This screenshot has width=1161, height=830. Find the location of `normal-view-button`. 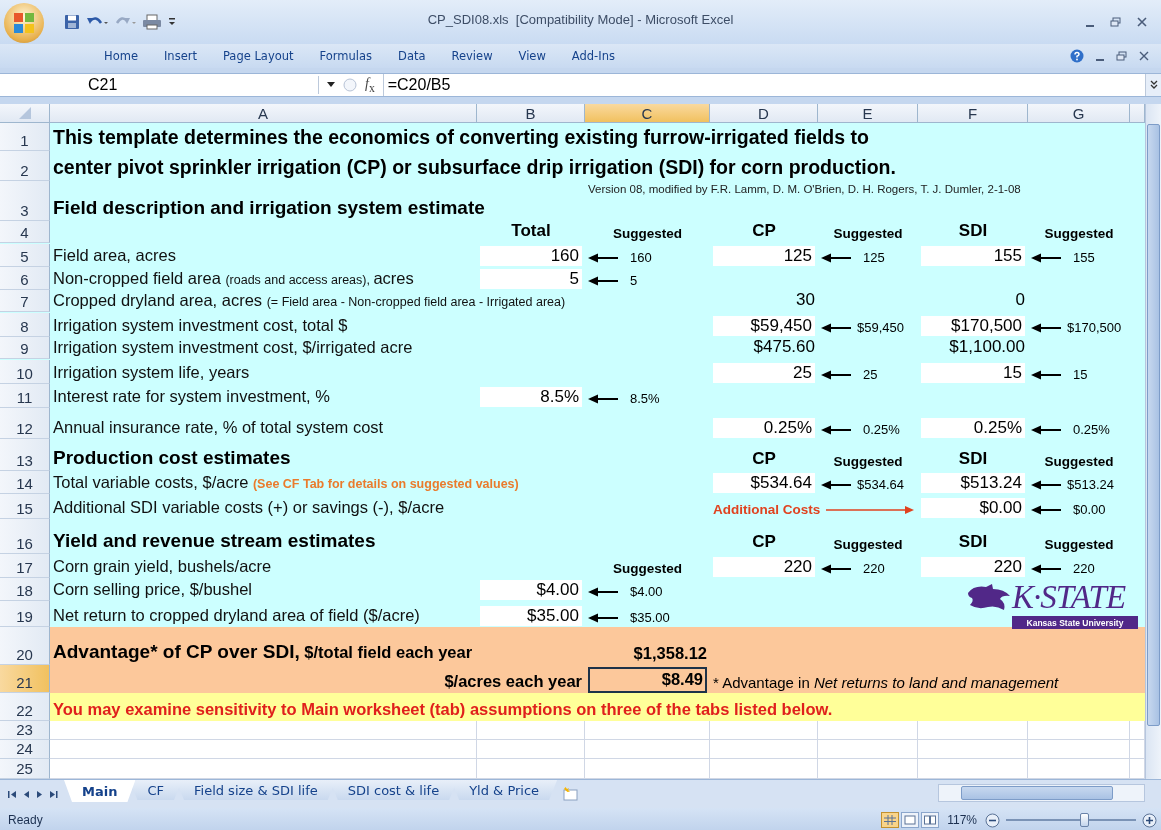

normal-view-button is located at coordinates (890, 820).